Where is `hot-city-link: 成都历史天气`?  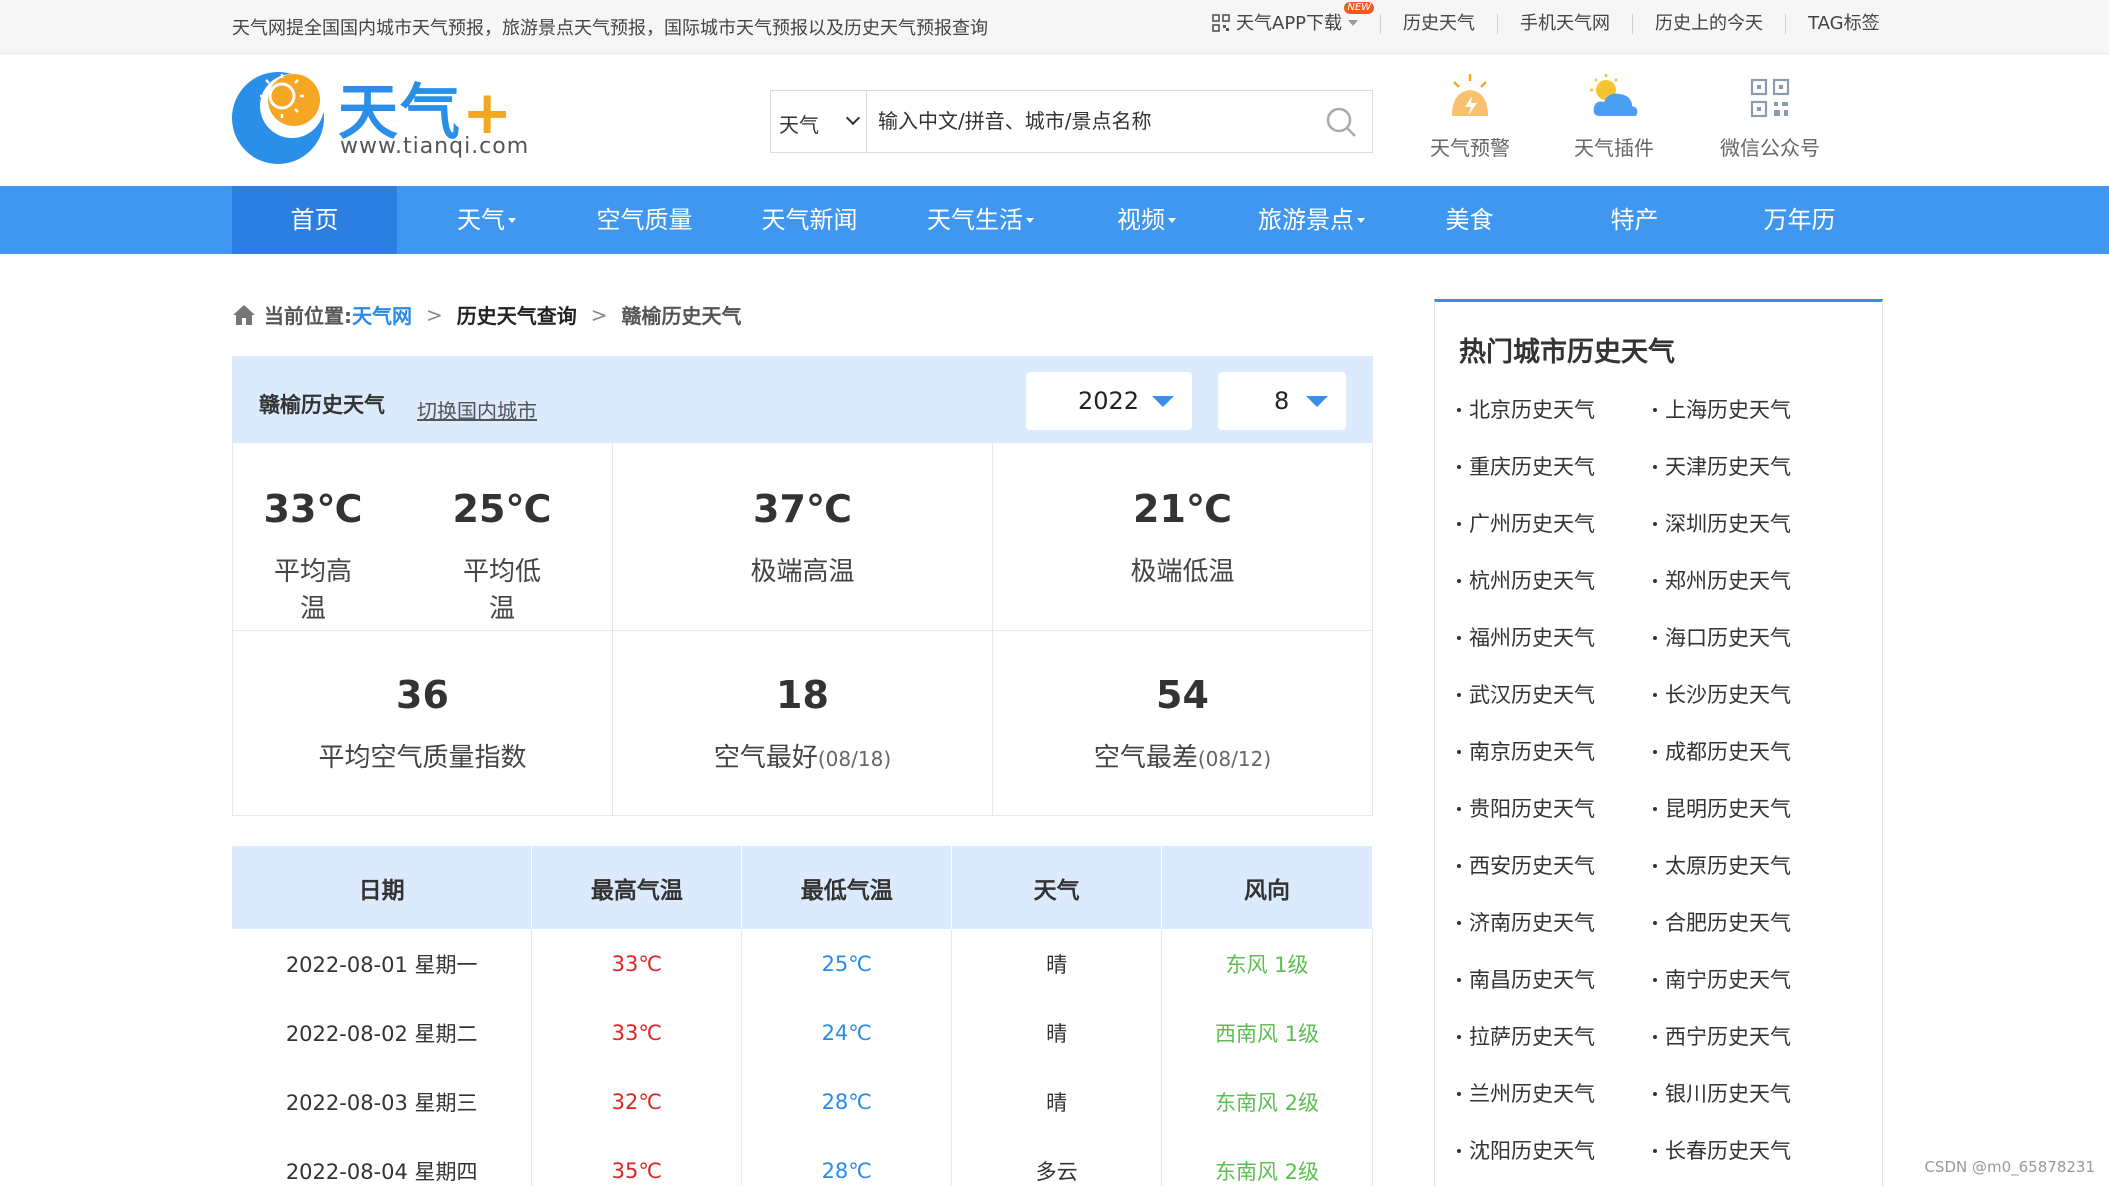
hot-city-link: 成都历史天气 is located at coordinates (1722, 751).